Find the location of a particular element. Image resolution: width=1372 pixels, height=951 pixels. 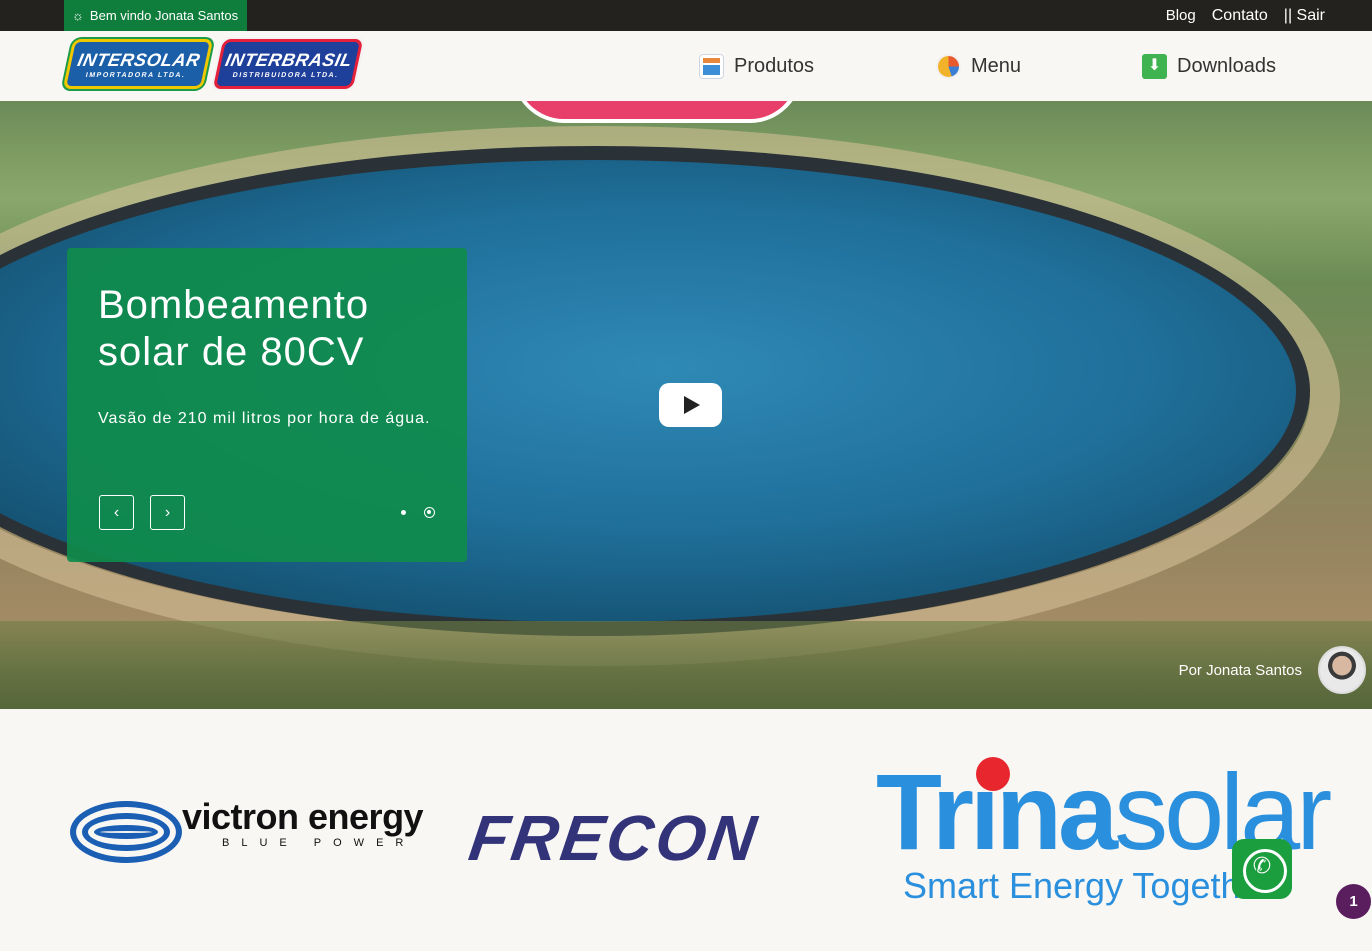

pie-chart-icon is located at coordinates (948, 66).